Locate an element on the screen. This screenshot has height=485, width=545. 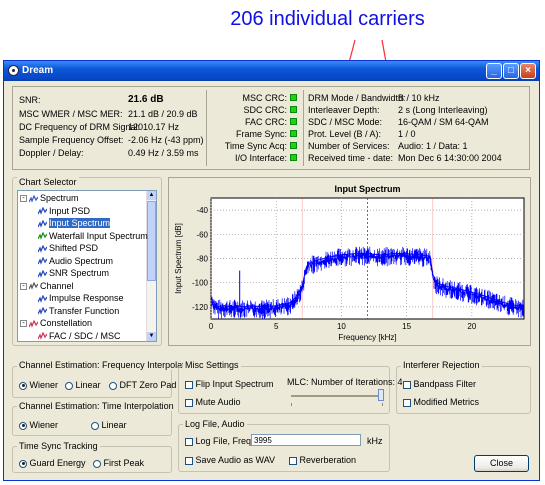
time-interp-wiener: Wiener is located at coordinates (38, 425).